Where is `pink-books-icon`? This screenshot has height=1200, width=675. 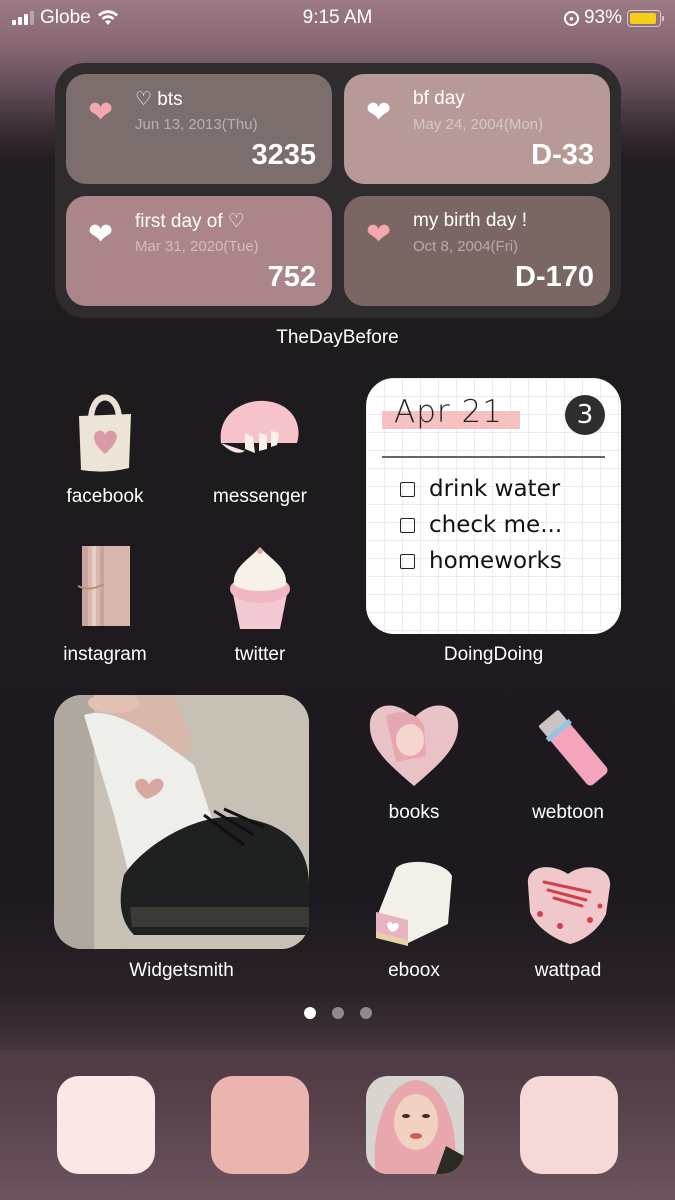
pink-books-icon is located at coordinates (103, 586).